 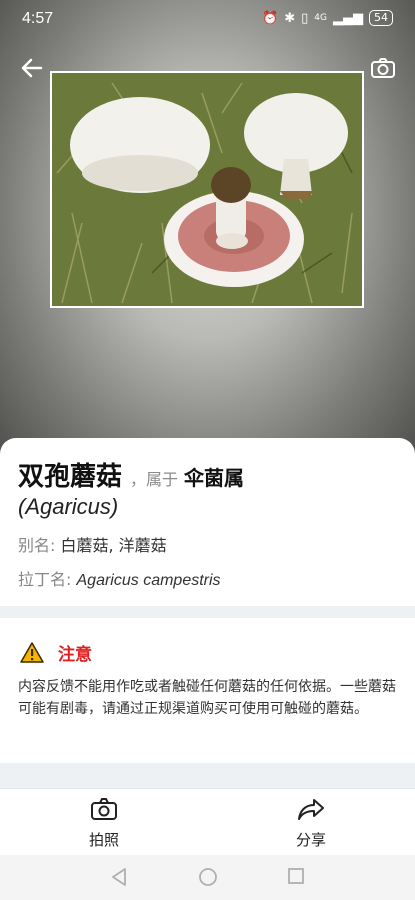 What do you see at coordinates (311, 823) in the screenshot?
I see `share-button: 分享` at bounding box center [311, 823].